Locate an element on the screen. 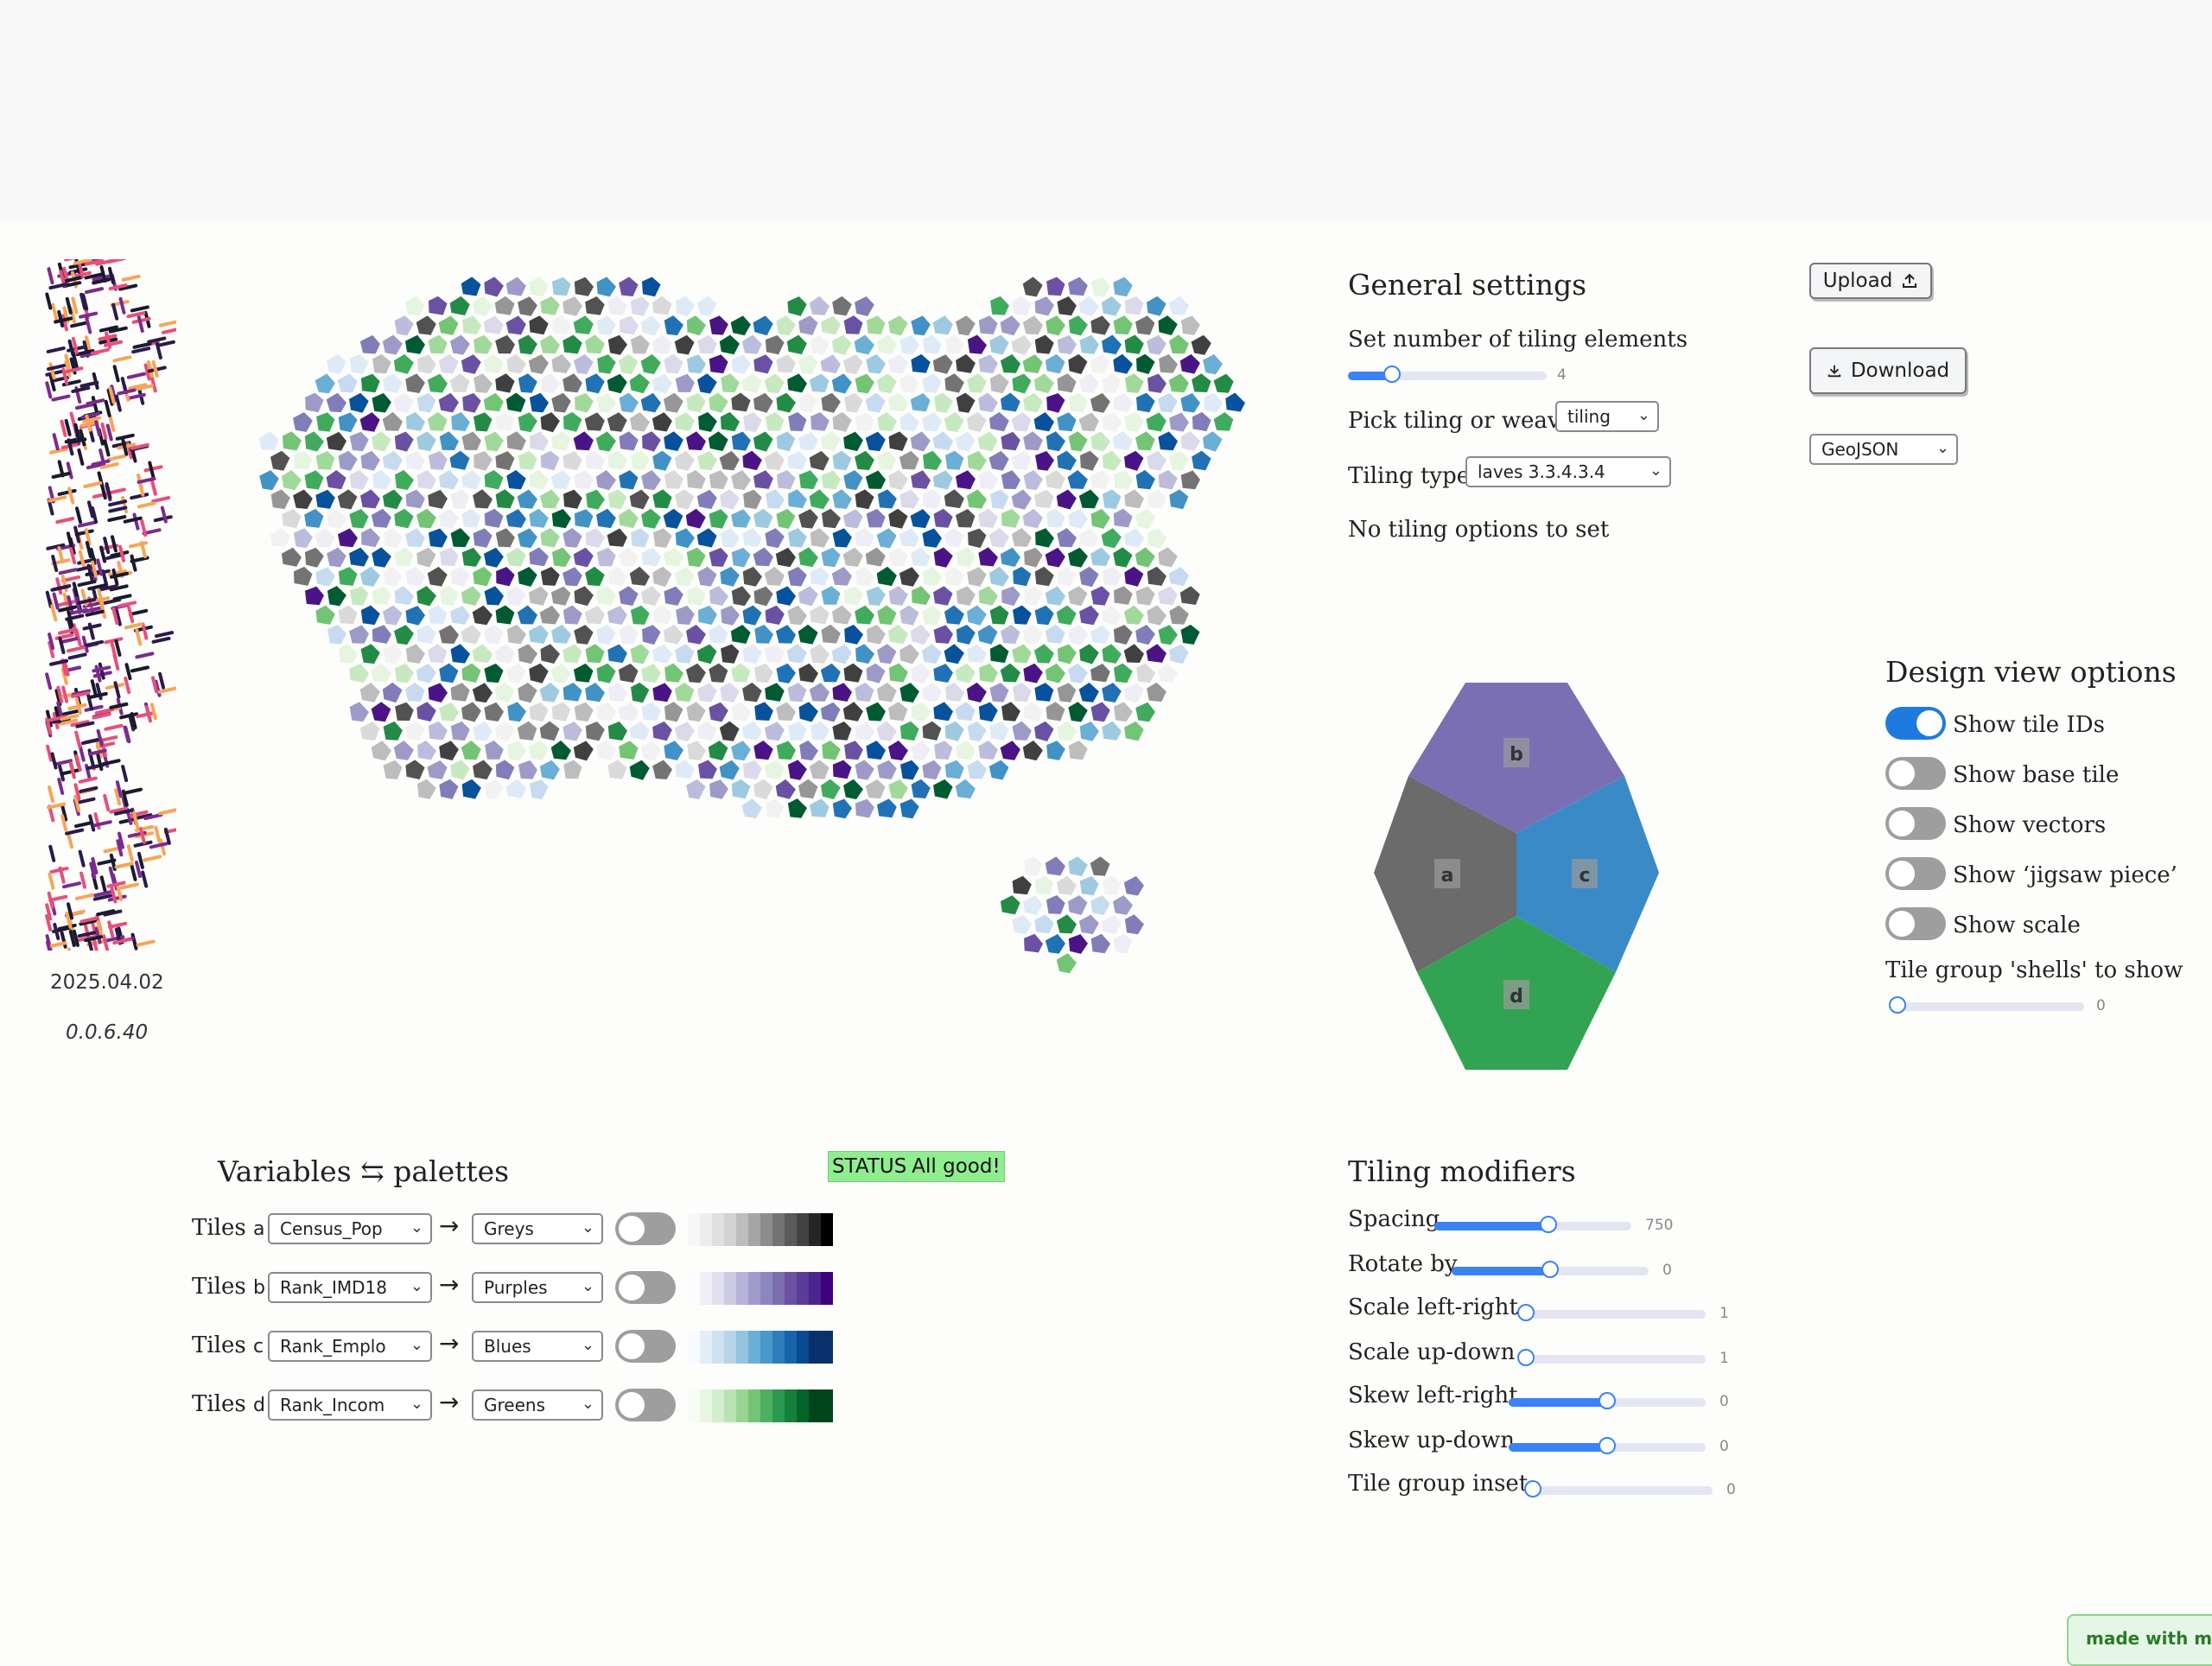  palette-select: Greys⌄ is located at coordinates (537, 1228).